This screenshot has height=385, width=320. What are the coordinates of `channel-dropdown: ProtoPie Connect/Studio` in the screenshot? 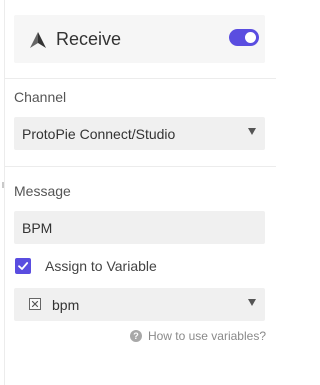 It's located at (139, 133).